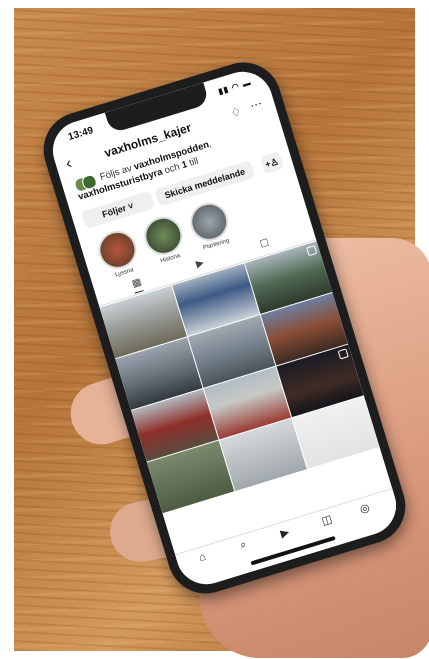  What do you see at coordinates (326, 520) in the screenshot?
I see `shop-icon: ◫` at bounding box center [326, 520].